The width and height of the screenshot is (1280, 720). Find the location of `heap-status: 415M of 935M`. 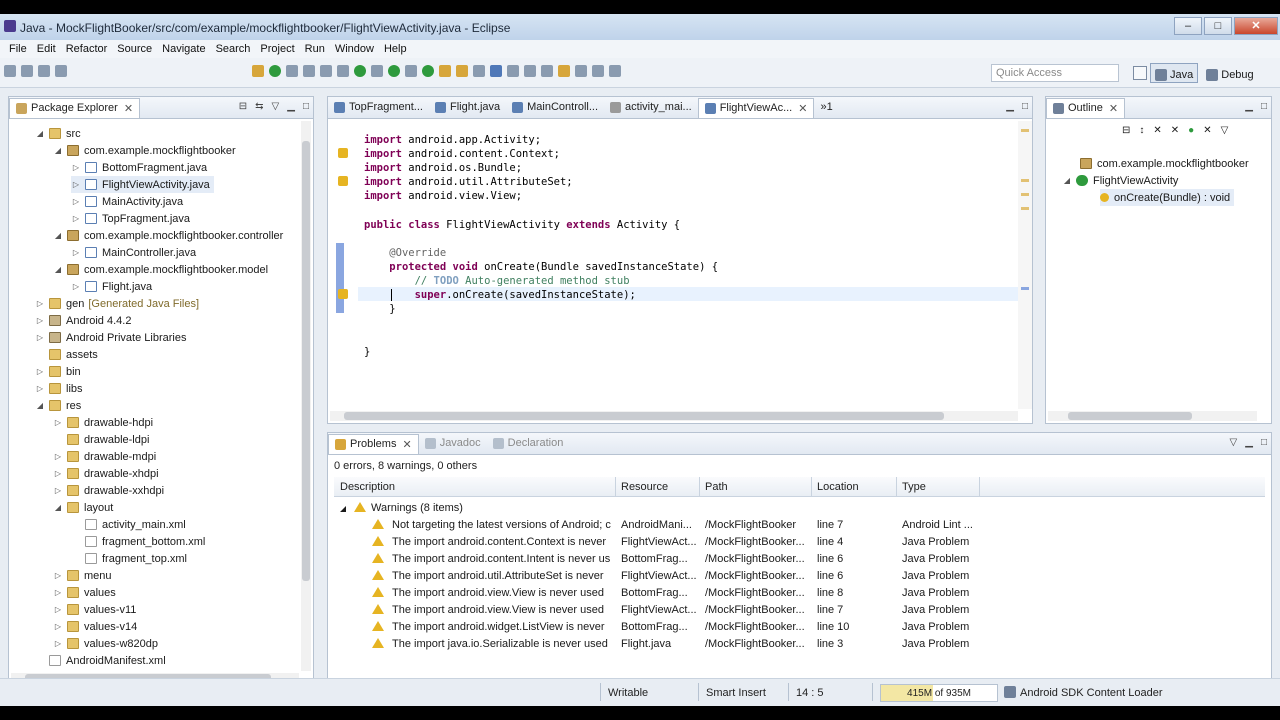

heap-status: 415M of 935M is located at coordinates (939, 693).